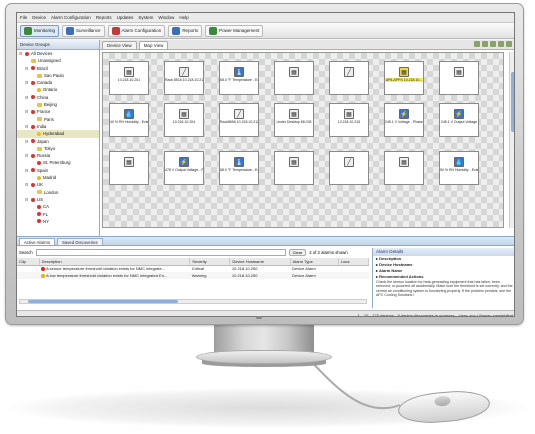  I want to click on alarm-search-input, so click(160, 252).